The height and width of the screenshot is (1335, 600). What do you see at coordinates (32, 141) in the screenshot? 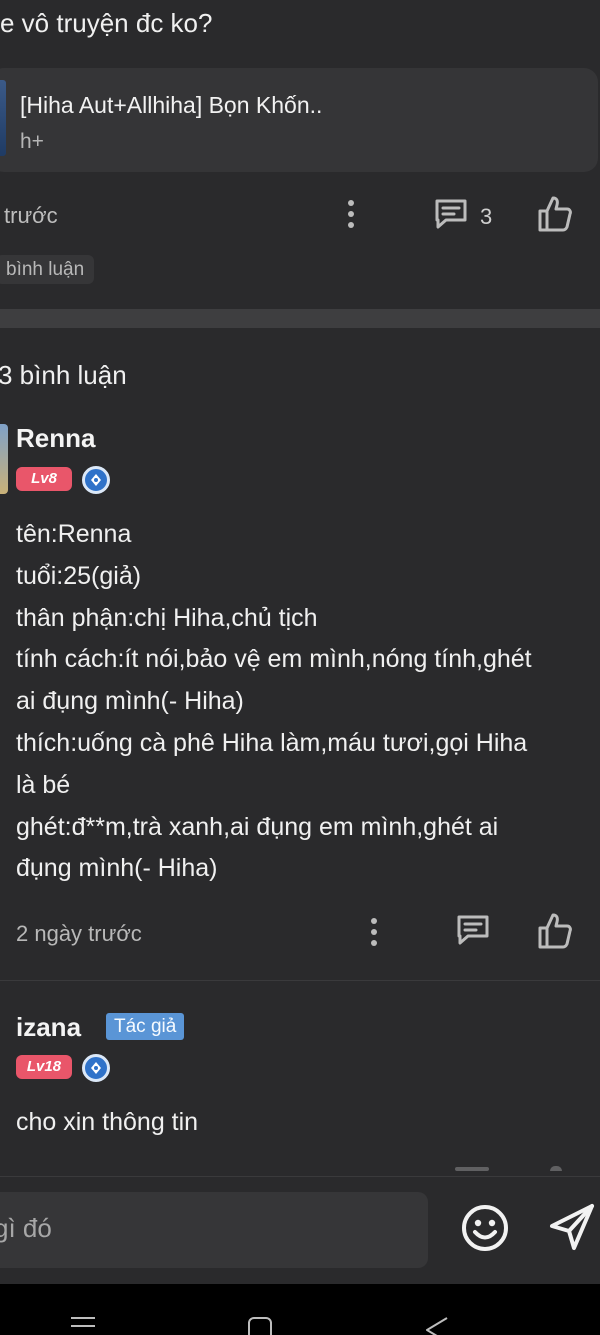
I see `story-tag: h+` at bounding box center [32, 141].